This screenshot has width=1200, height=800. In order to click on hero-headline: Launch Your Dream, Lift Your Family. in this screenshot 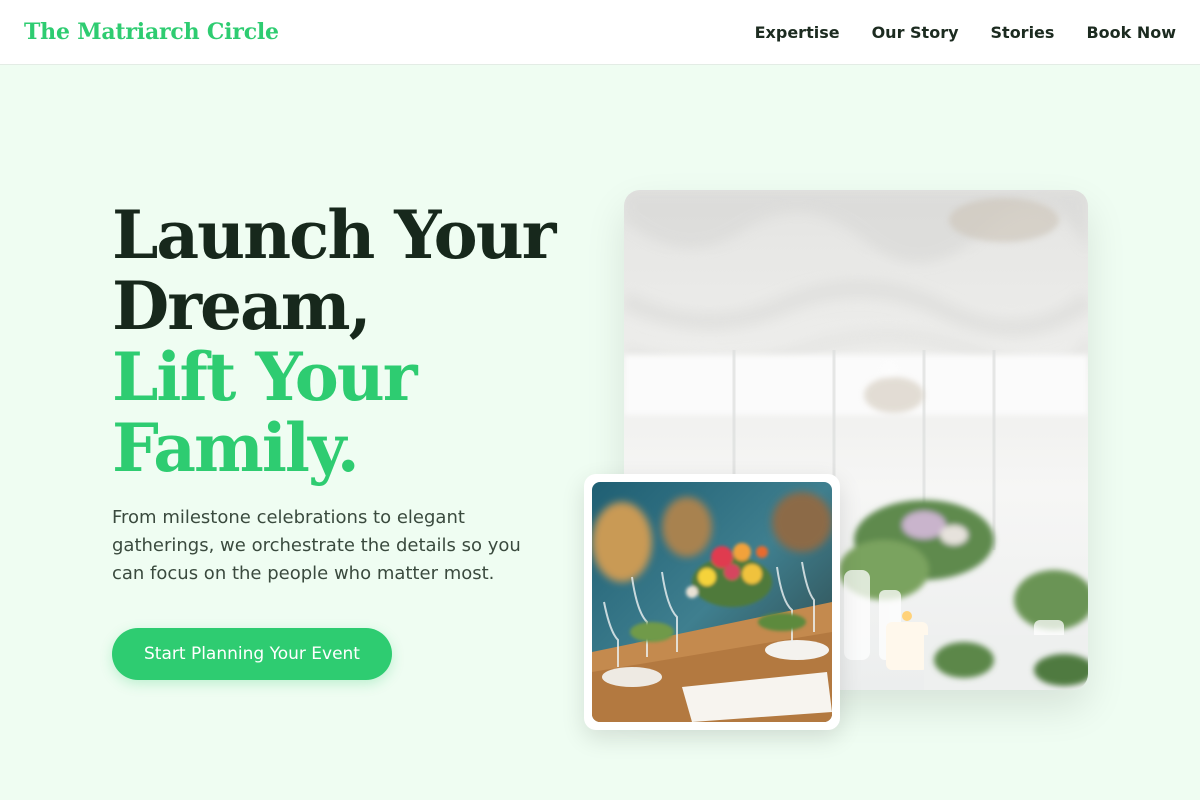, I will do `click(342, 342)`.